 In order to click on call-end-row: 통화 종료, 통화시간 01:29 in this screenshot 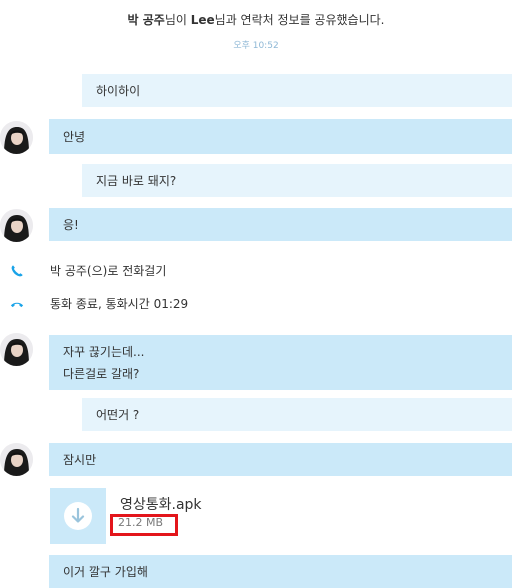, I will do `click(99, 303)`.